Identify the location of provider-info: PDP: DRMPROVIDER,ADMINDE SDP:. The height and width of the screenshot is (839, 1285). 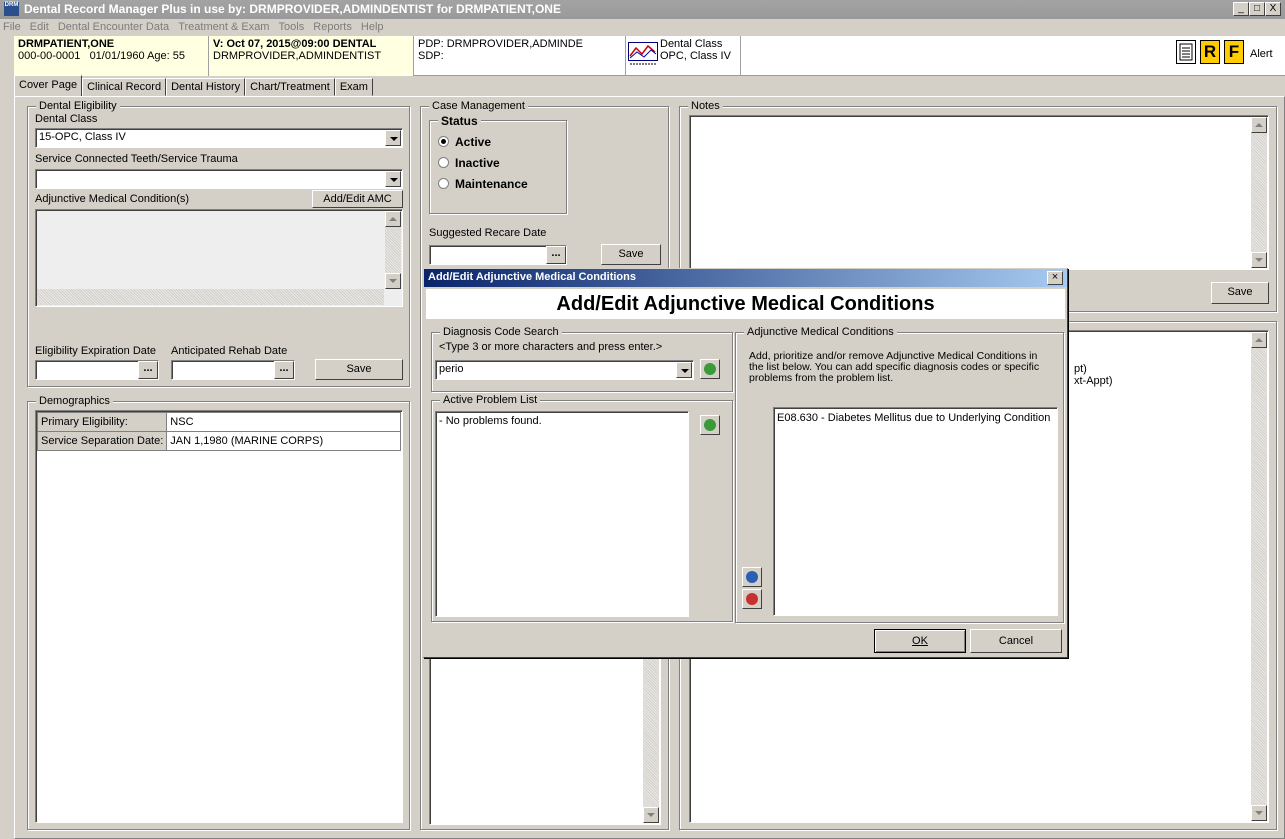
(520, 56).